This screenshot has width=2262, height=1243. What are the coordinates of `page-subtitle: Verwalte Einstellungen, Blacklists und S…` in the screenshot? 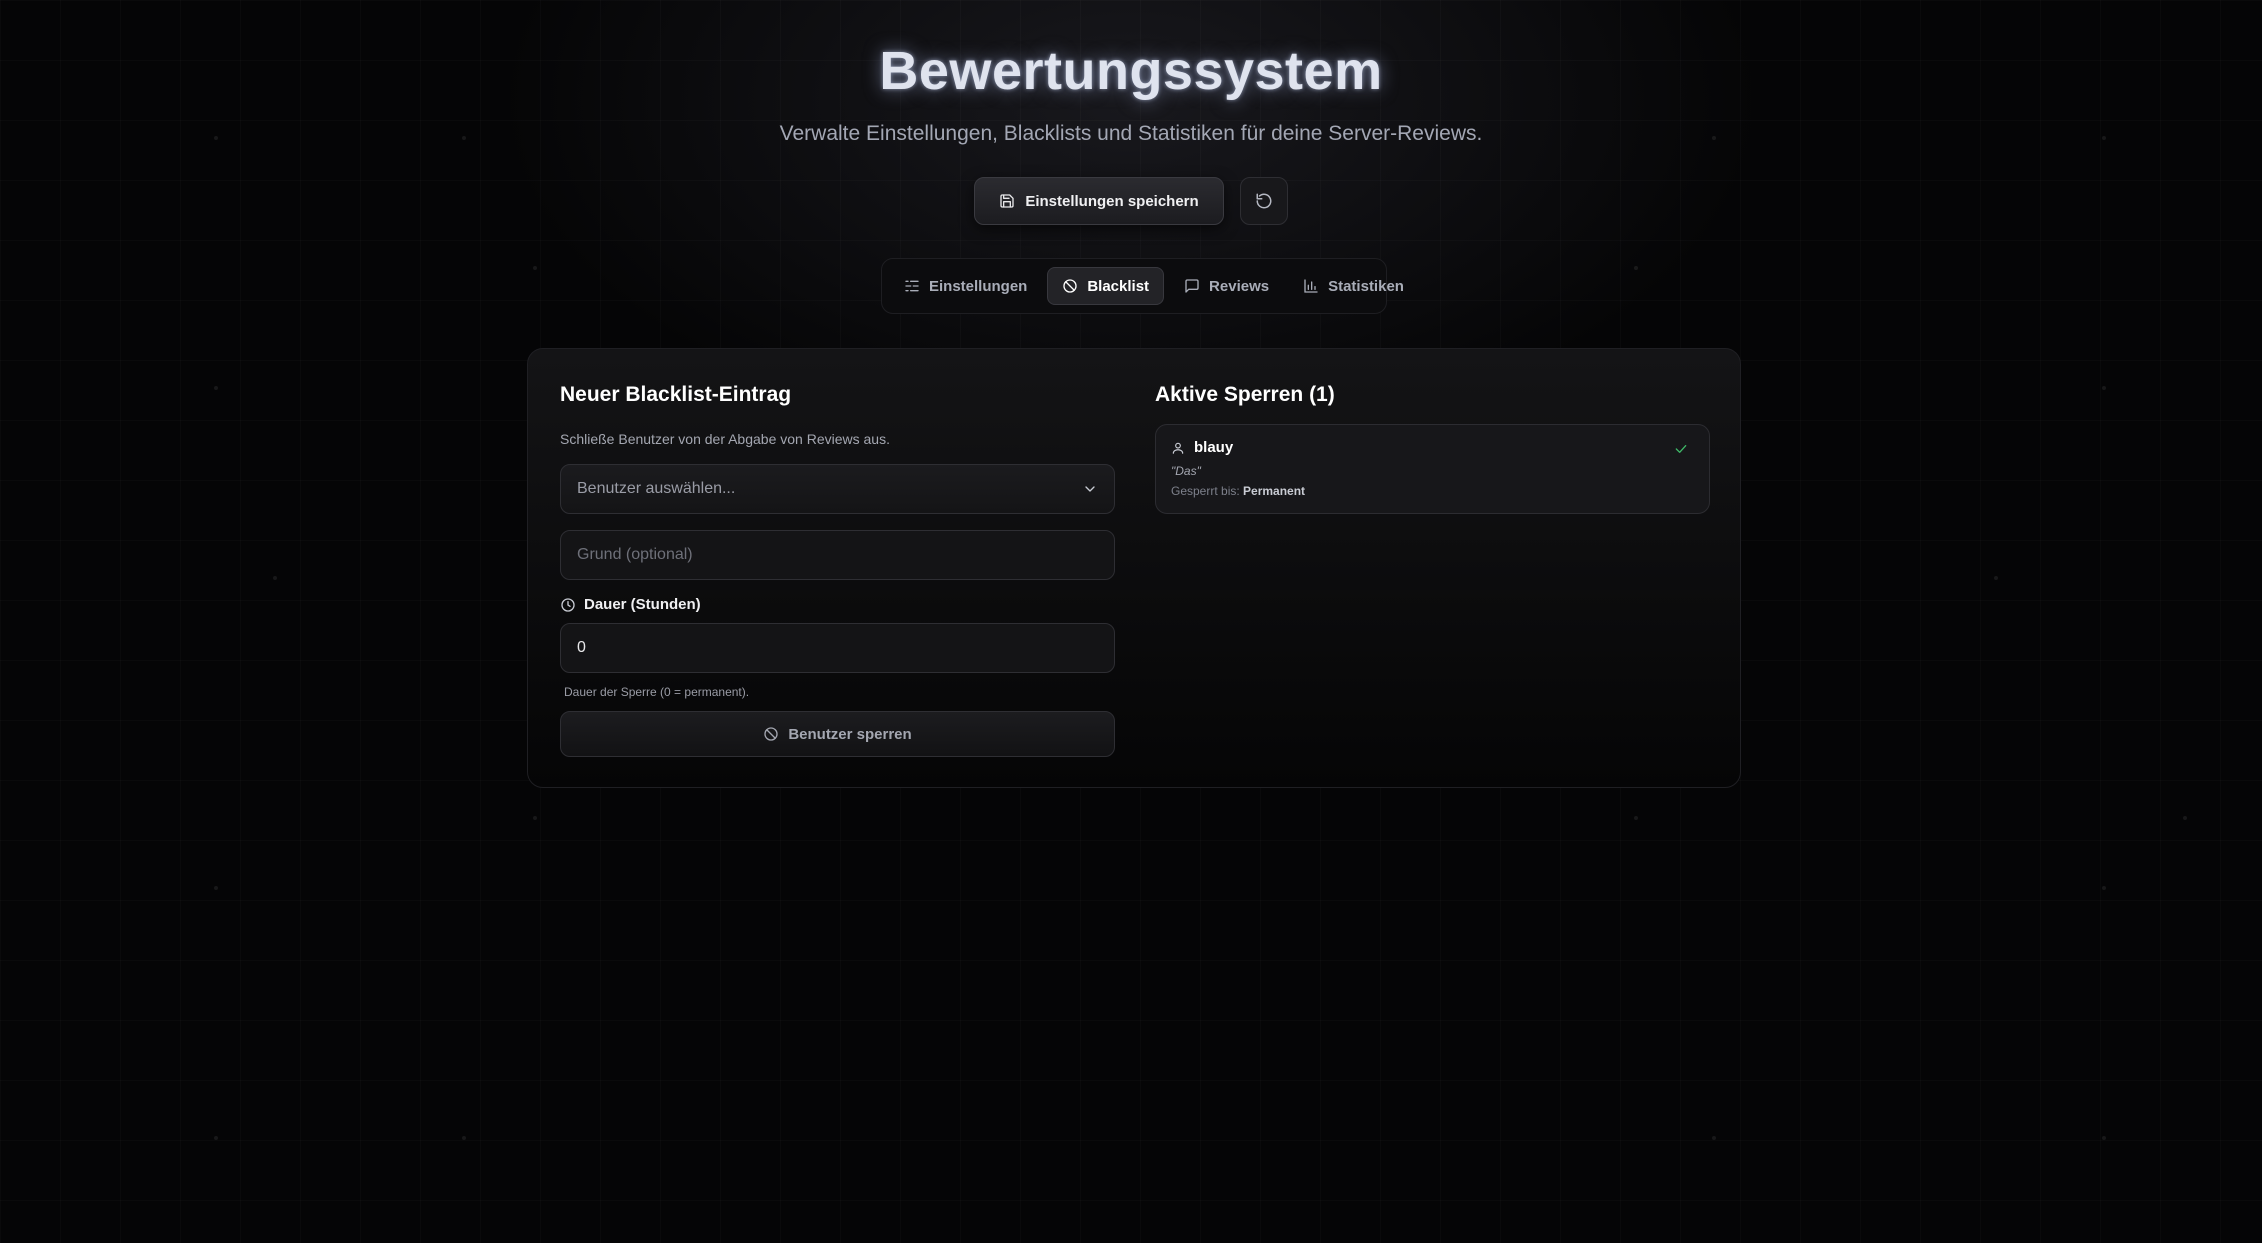 It's located at (1131, 133).